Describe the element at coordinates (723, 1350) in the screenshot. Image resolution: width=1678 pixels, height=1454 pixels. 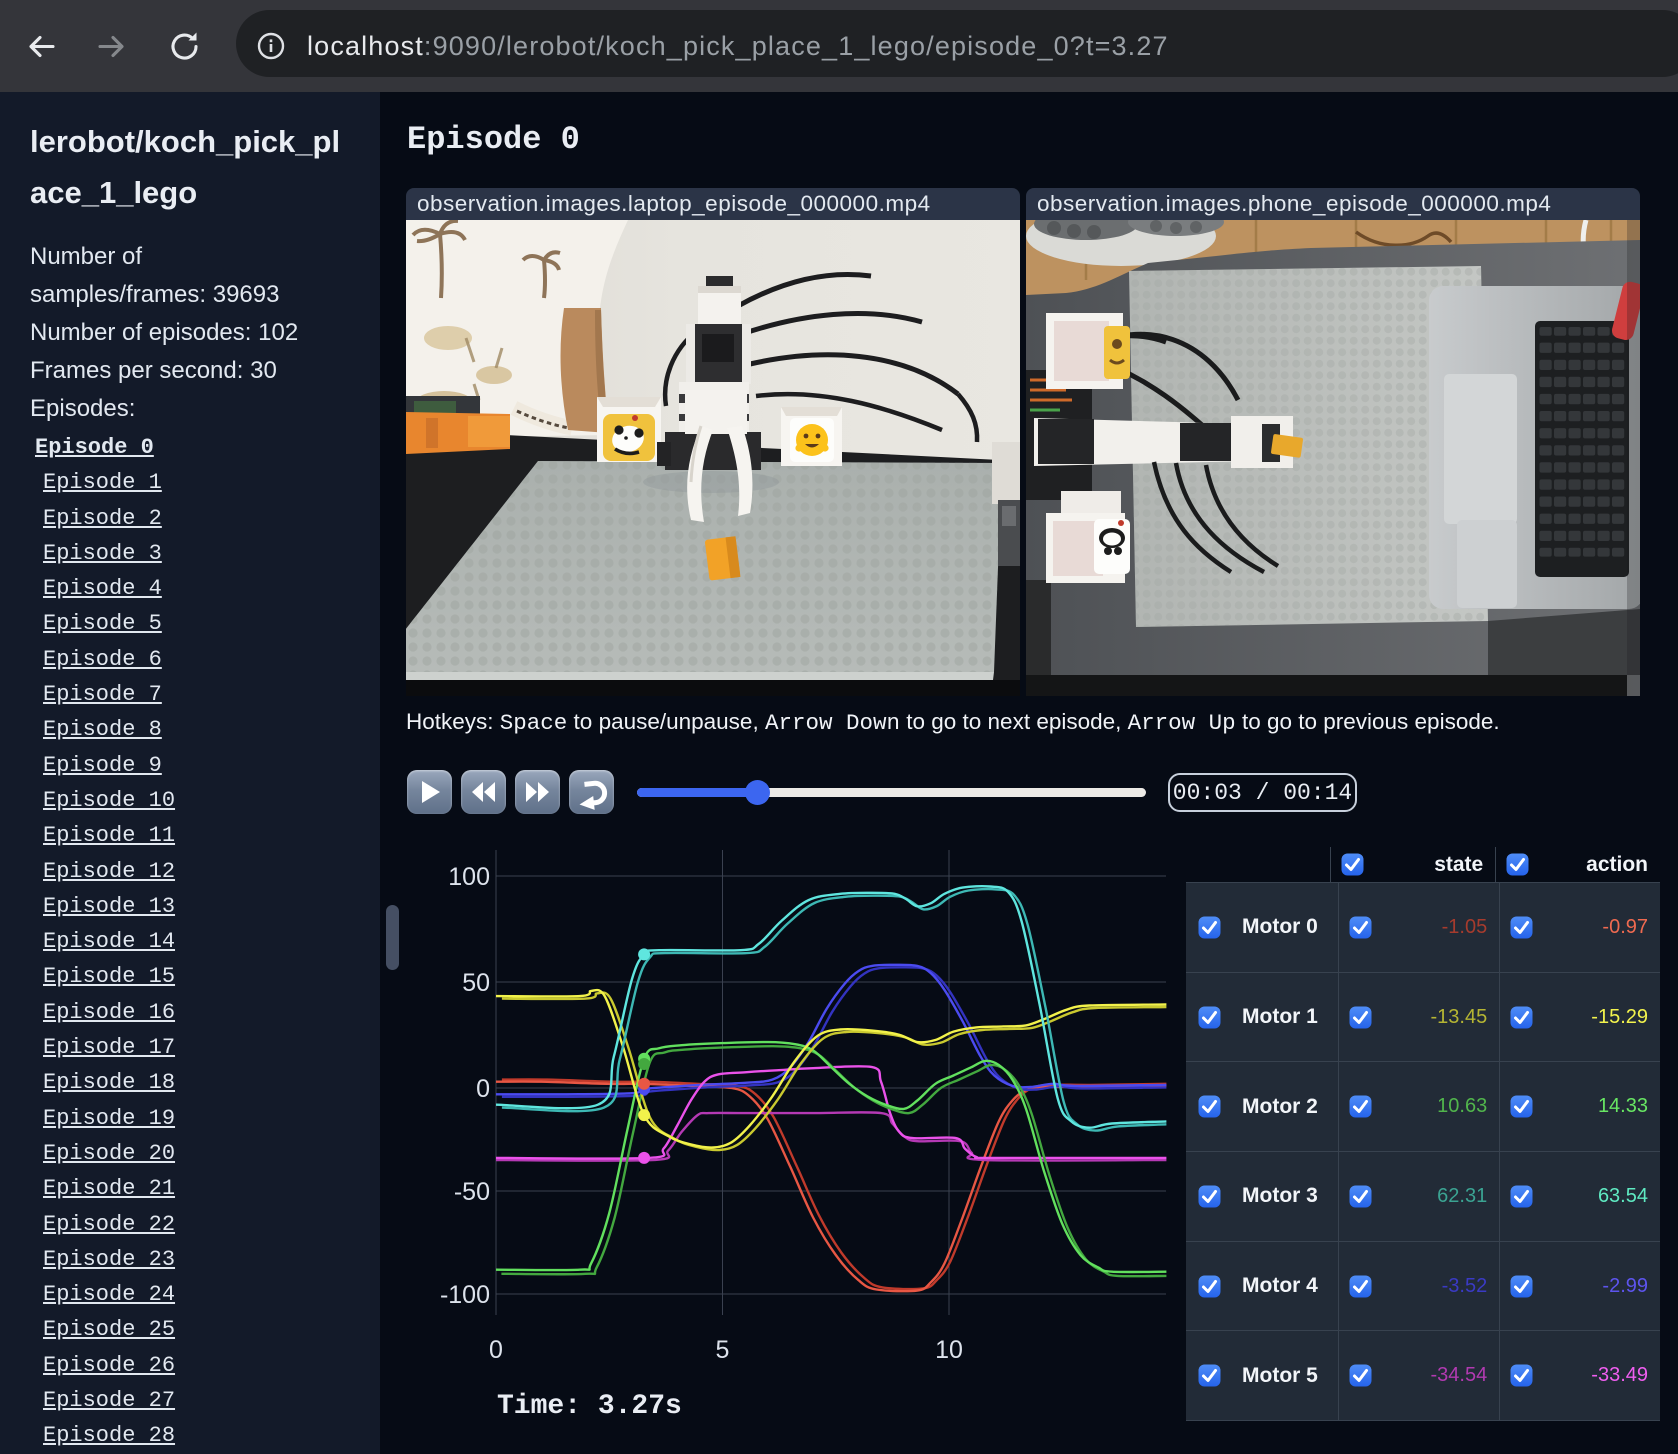
I see `svg-text: 5` at that location.